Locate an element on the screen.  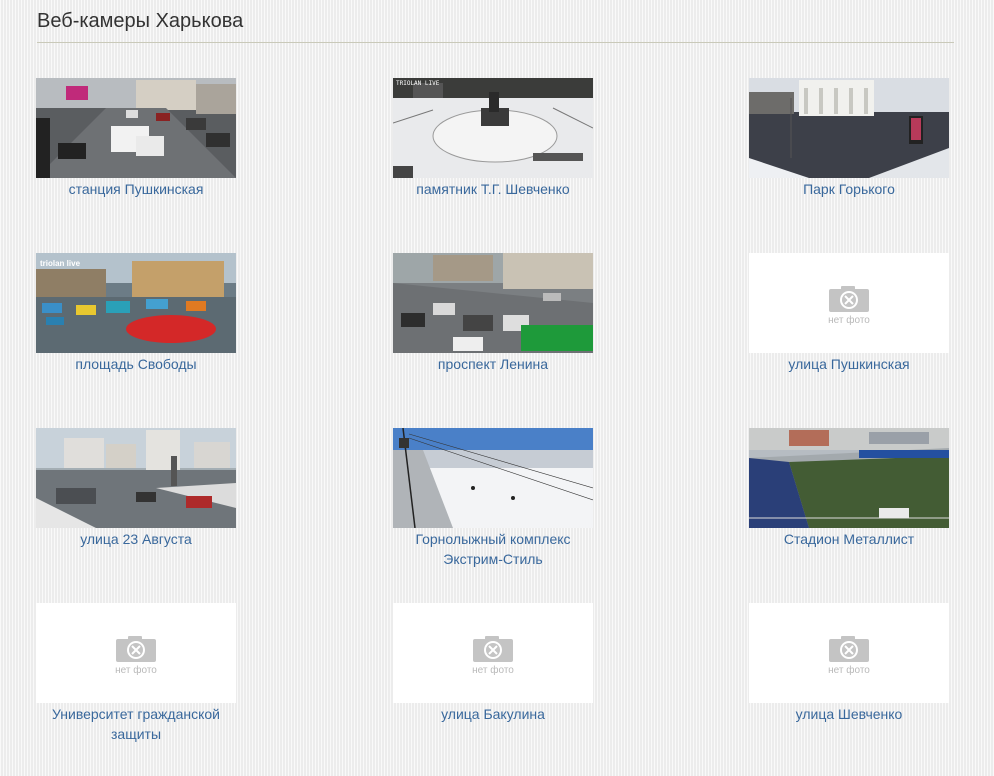
camera-card: Парк Горького is located at coordinates (849, 138).